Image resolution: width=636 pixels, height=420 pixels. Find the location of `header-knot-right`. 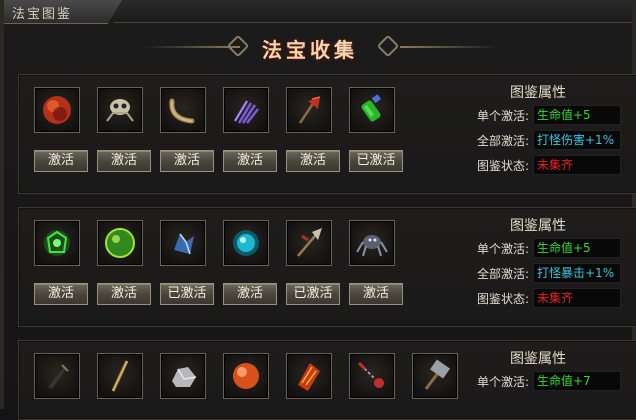

header-knot-right is located at coordinates (388, 46).